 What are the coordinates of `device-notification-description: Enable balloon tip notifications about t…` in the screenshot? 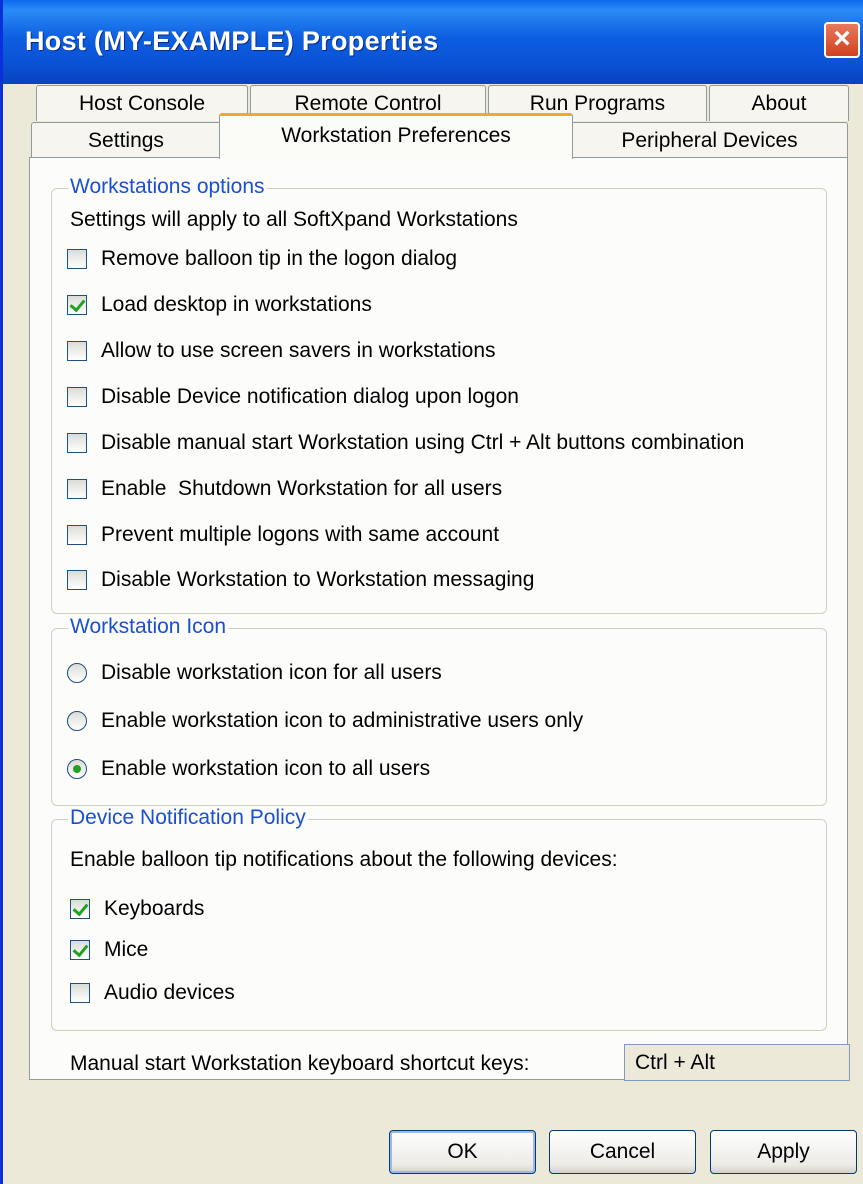 It's located at (344, 859).